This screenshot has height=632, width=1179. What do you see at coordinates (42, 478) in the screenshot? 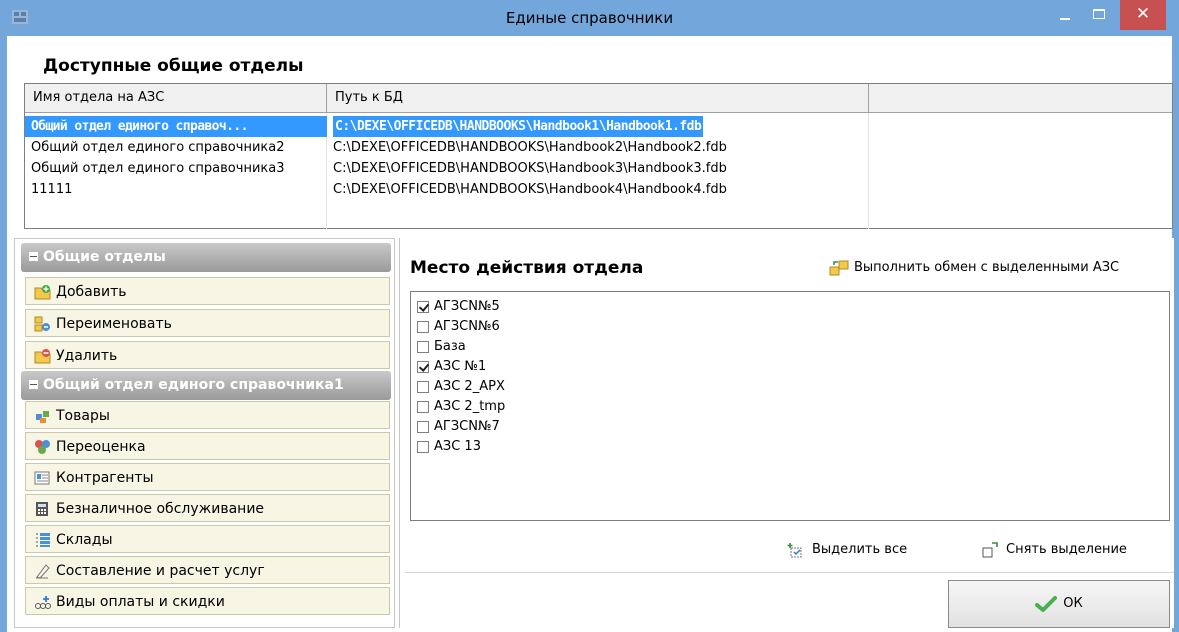
I see `contractors-icon` at bounding box center [42, 478].